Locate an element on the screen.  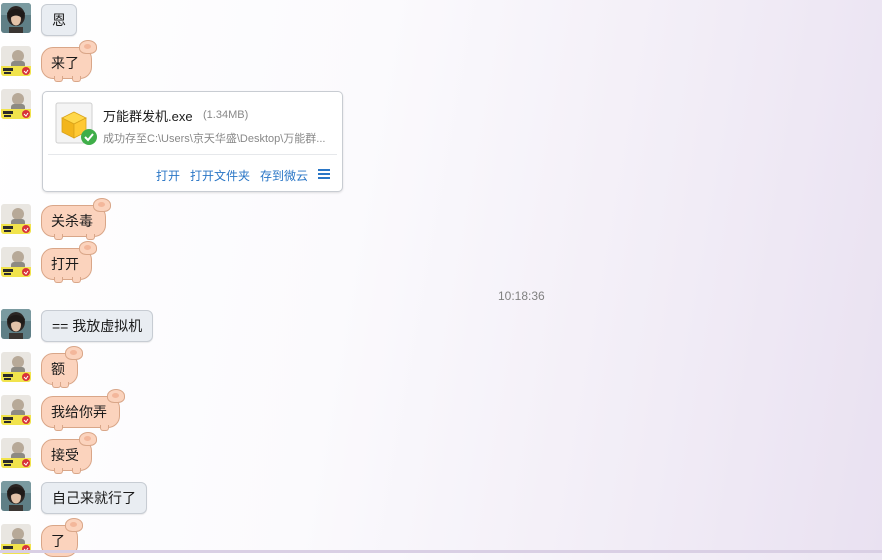
card-divider is located at coordinates (192, 154).